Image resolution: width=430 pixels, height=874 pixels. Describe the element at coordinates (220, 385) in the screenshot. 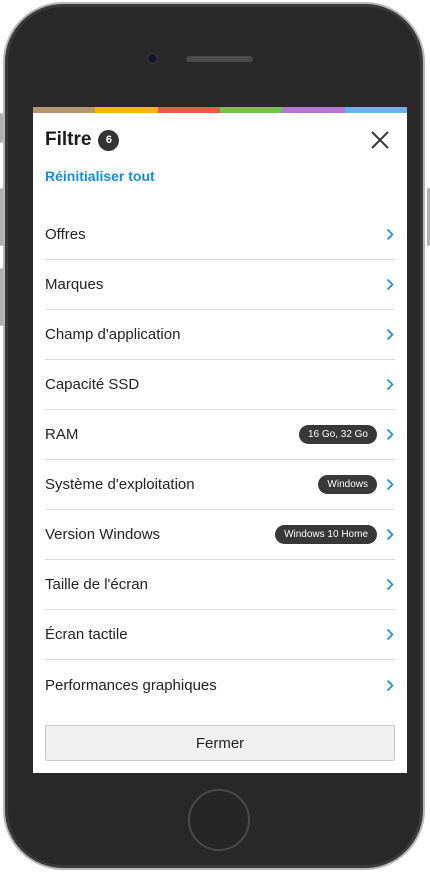

I see `filter-row: Capacité SSD` at that location.